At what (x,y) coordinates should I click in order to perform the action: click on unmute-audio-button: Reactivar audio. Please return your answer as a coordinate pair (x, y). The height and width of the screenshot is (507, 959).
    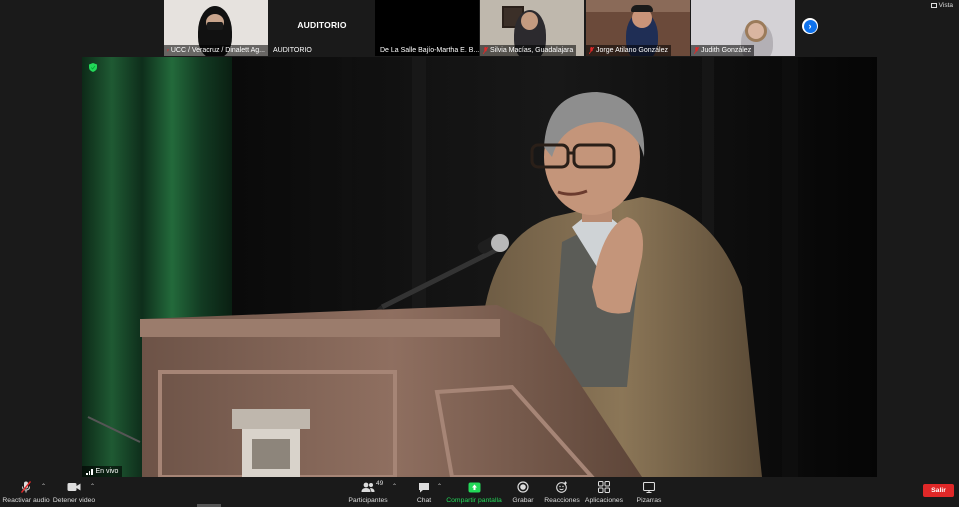
    Looking at the image, I should click on (26, 492).